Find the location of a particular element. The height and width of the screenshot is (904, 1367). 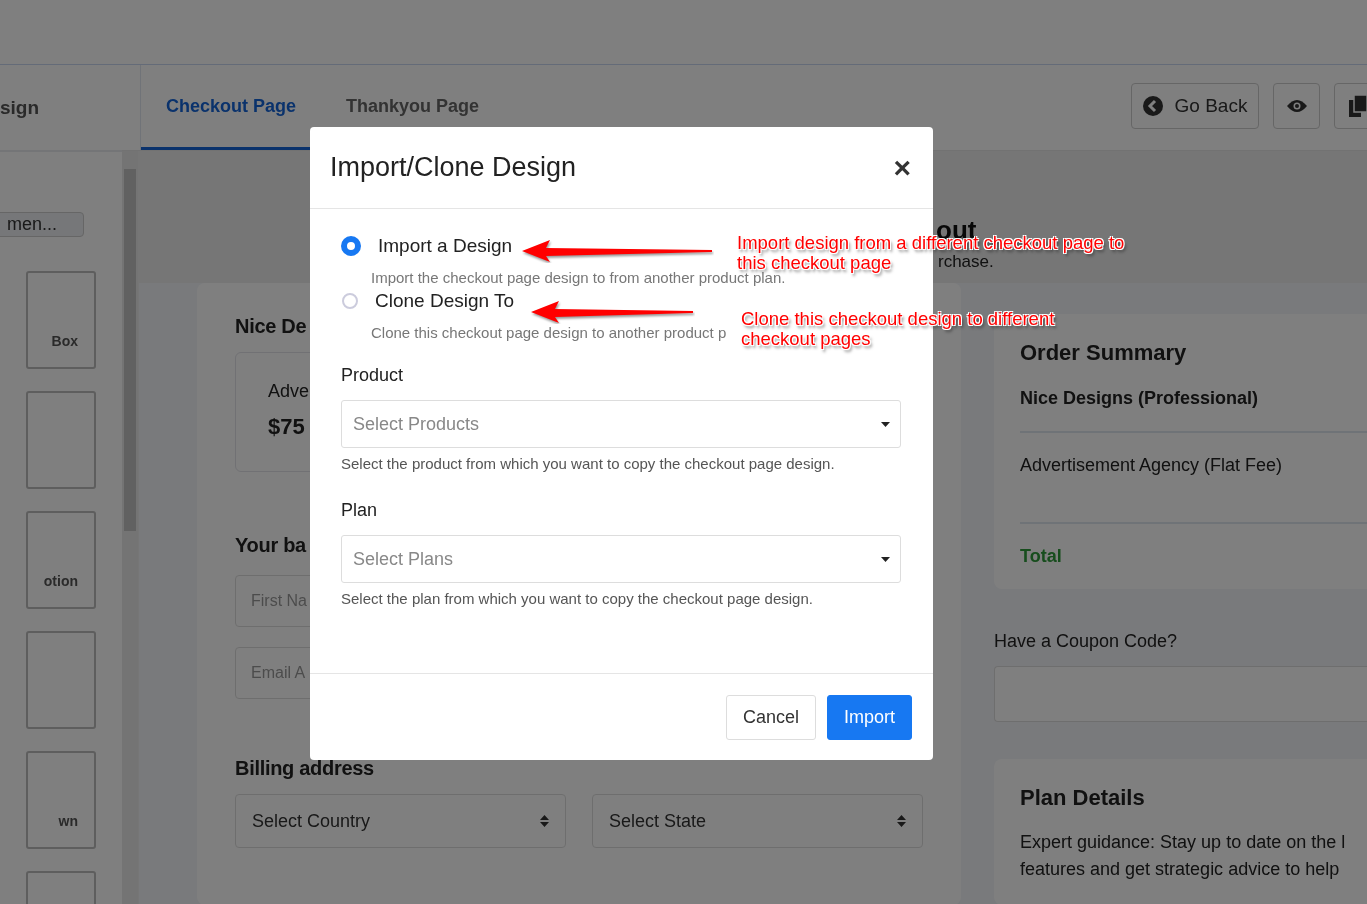

plan-text: features and get strategic advice to help is located at coordinates (1180, 869).